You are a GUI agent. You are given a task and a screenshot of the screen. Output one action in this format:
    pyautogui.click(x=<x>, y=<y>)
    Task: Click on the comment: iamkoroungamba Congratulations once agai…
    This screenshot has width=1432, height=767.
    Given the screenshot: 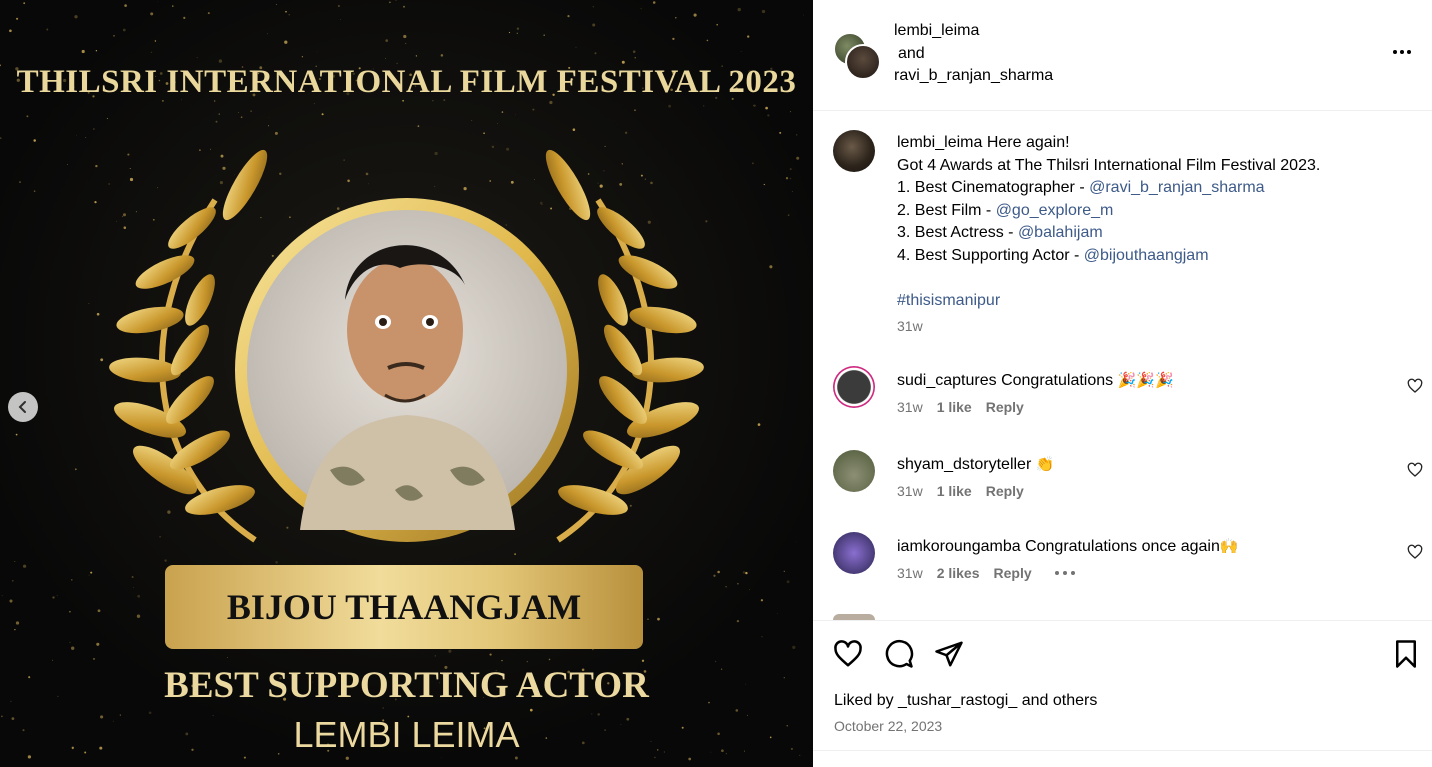 What is the action you would take?
    pyautogui.click(x=1128, y=562)
    